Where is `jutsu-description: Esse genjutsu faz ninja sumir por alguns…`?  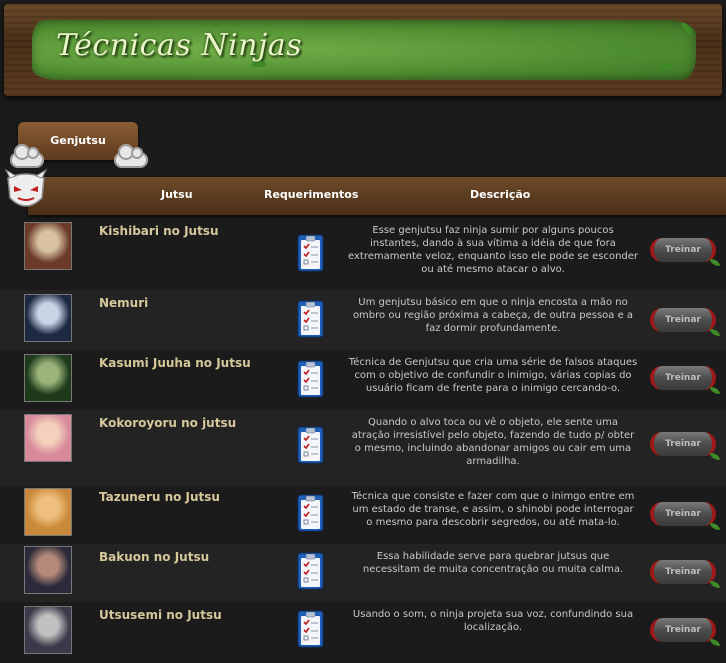
jutsu-description: Esse genjutsu faz ninja sumir por alguns… is located at coordinates (493, 250).